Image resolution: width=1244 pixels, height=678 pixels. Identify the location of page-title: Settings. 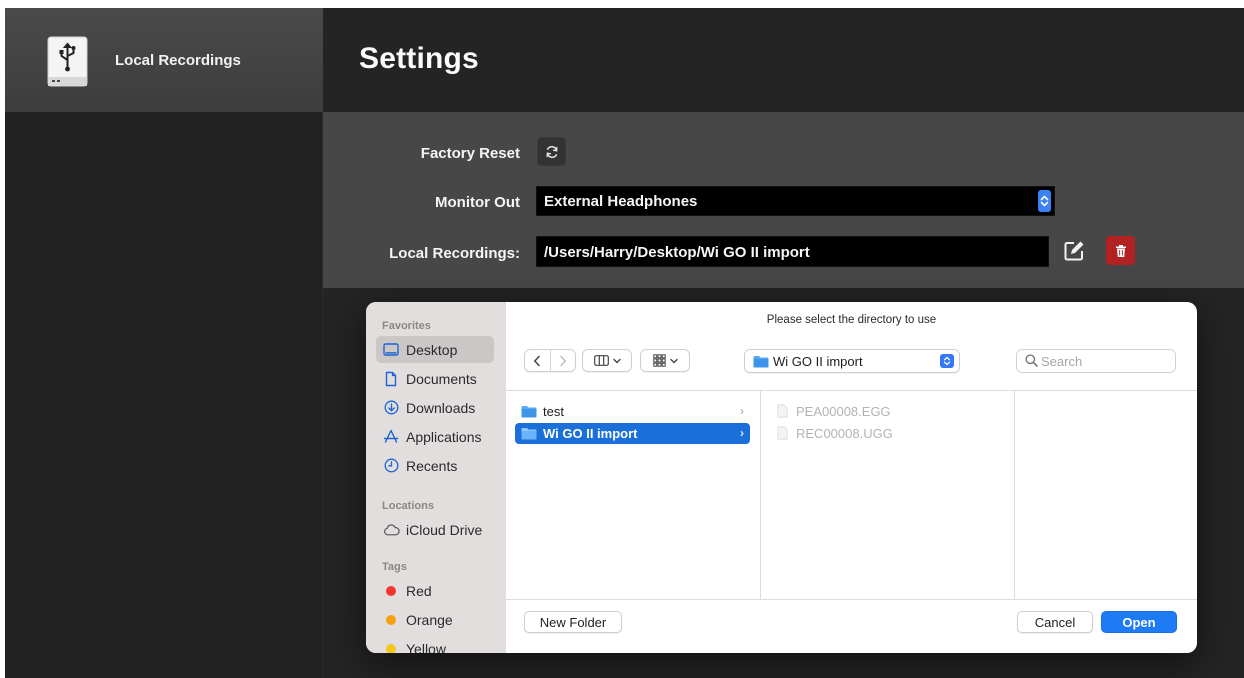
(419, 58).